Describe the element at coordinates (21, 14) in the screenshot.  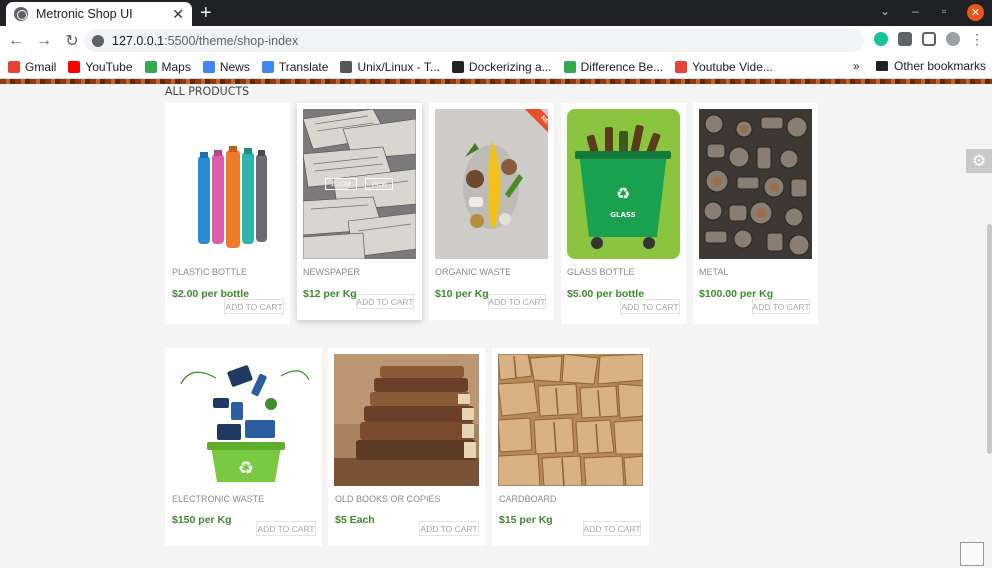
I see `globe-icon` at that location.